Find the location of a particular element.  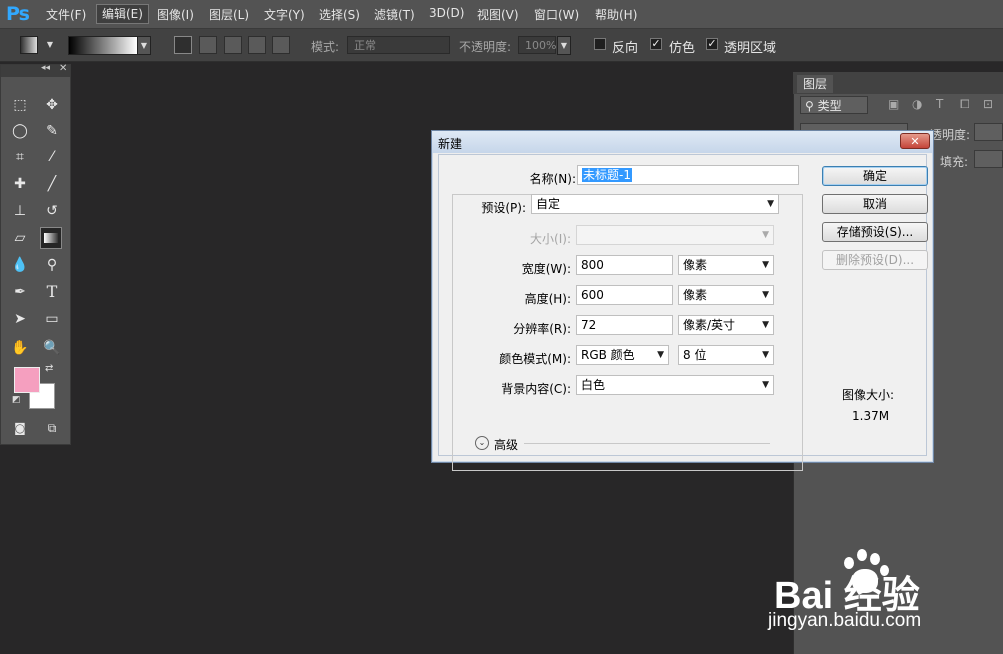

pixel-filter-icon: ▣ is located at coordinates (893, 104).